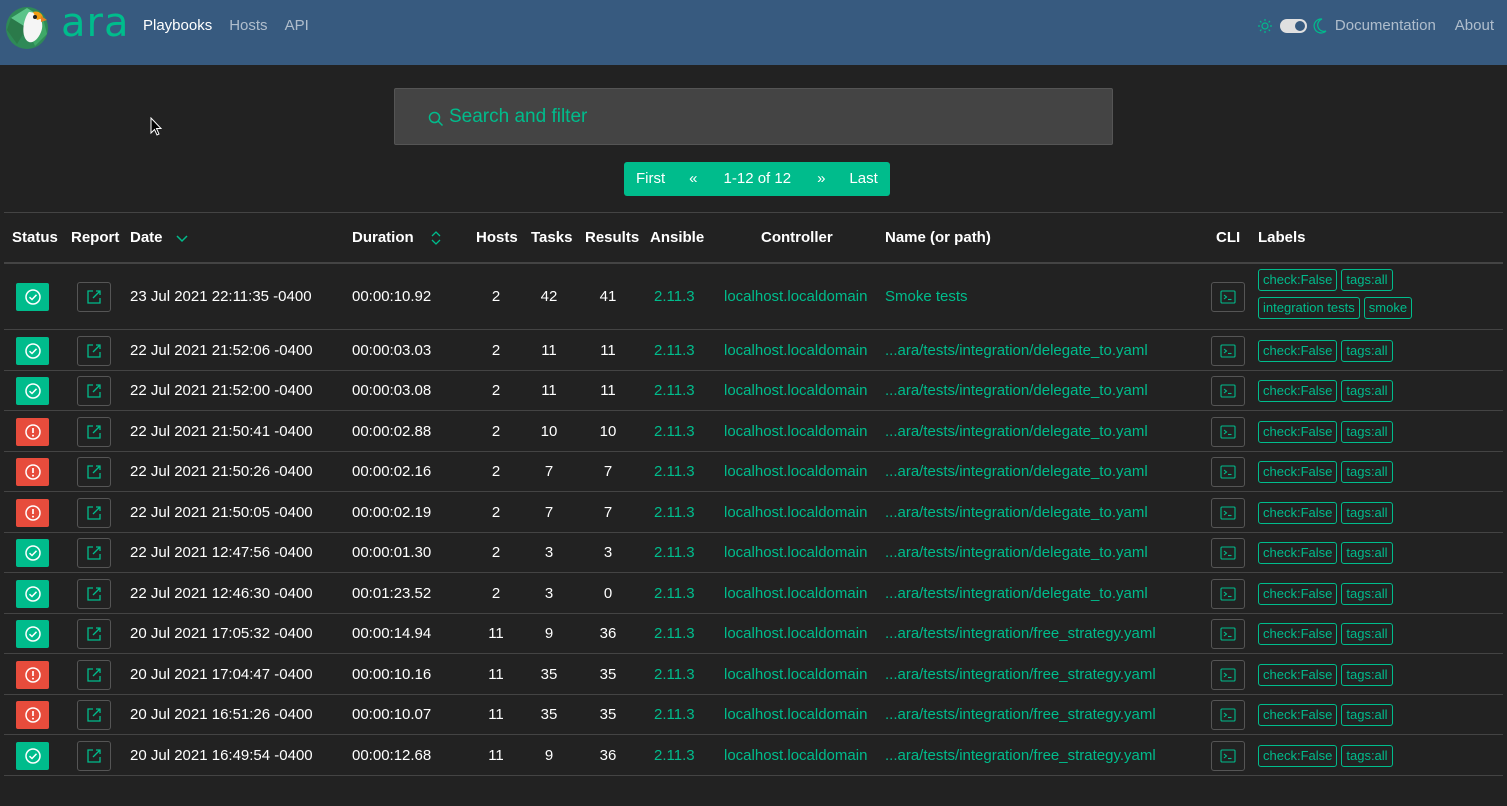 This screenshot has width=1507, height=806. I want to click on row-playbook-name: Smoke tests, so click(926, 296).